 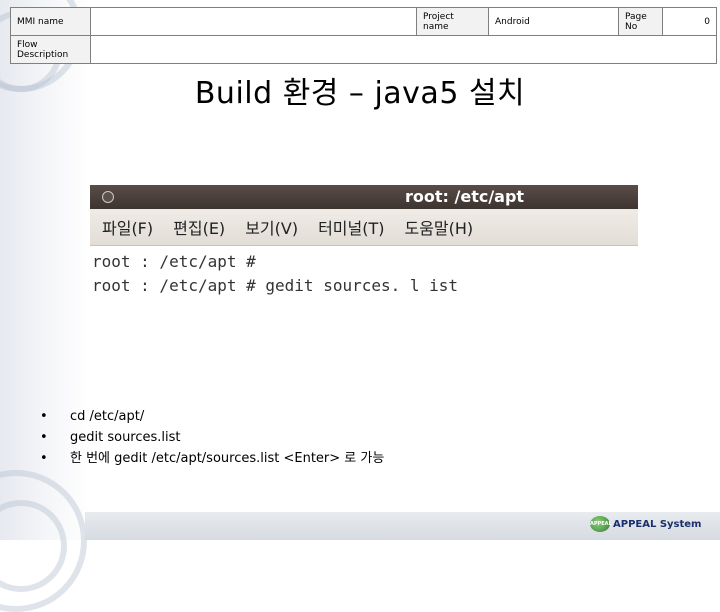 What do you see at coordinates (657, 524) in the screenshot?
I see `brand-name: APPEAL System` at bounding box center [657, 524].